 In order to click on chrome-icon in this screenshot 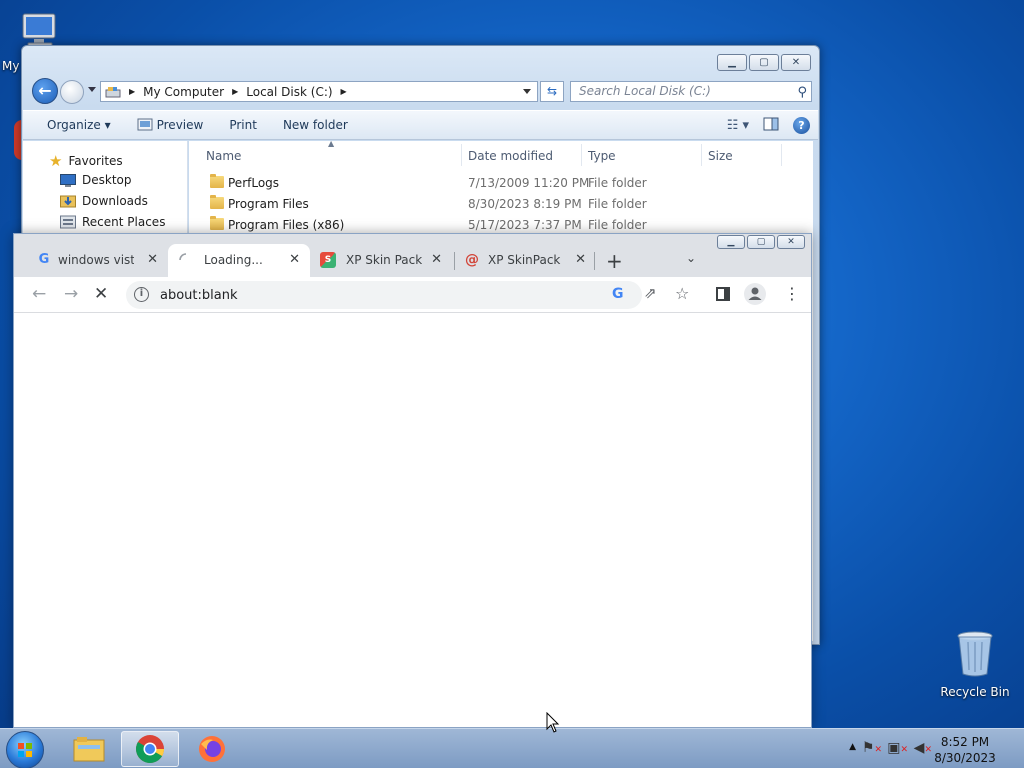, I will do `click(150, 749)`.